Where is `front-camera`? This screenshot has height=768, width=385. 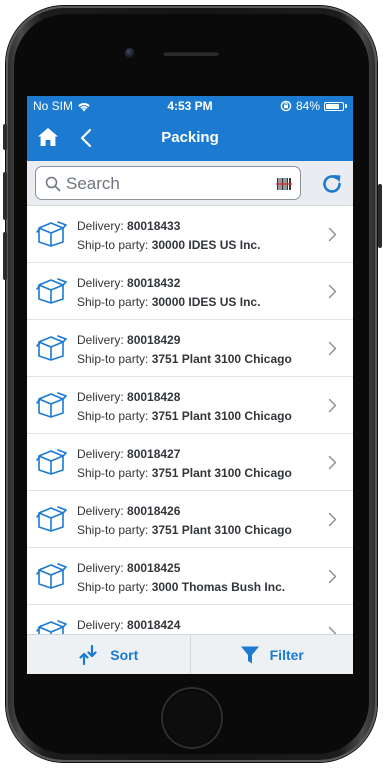
front-camera is located at coordinates (130, 53).